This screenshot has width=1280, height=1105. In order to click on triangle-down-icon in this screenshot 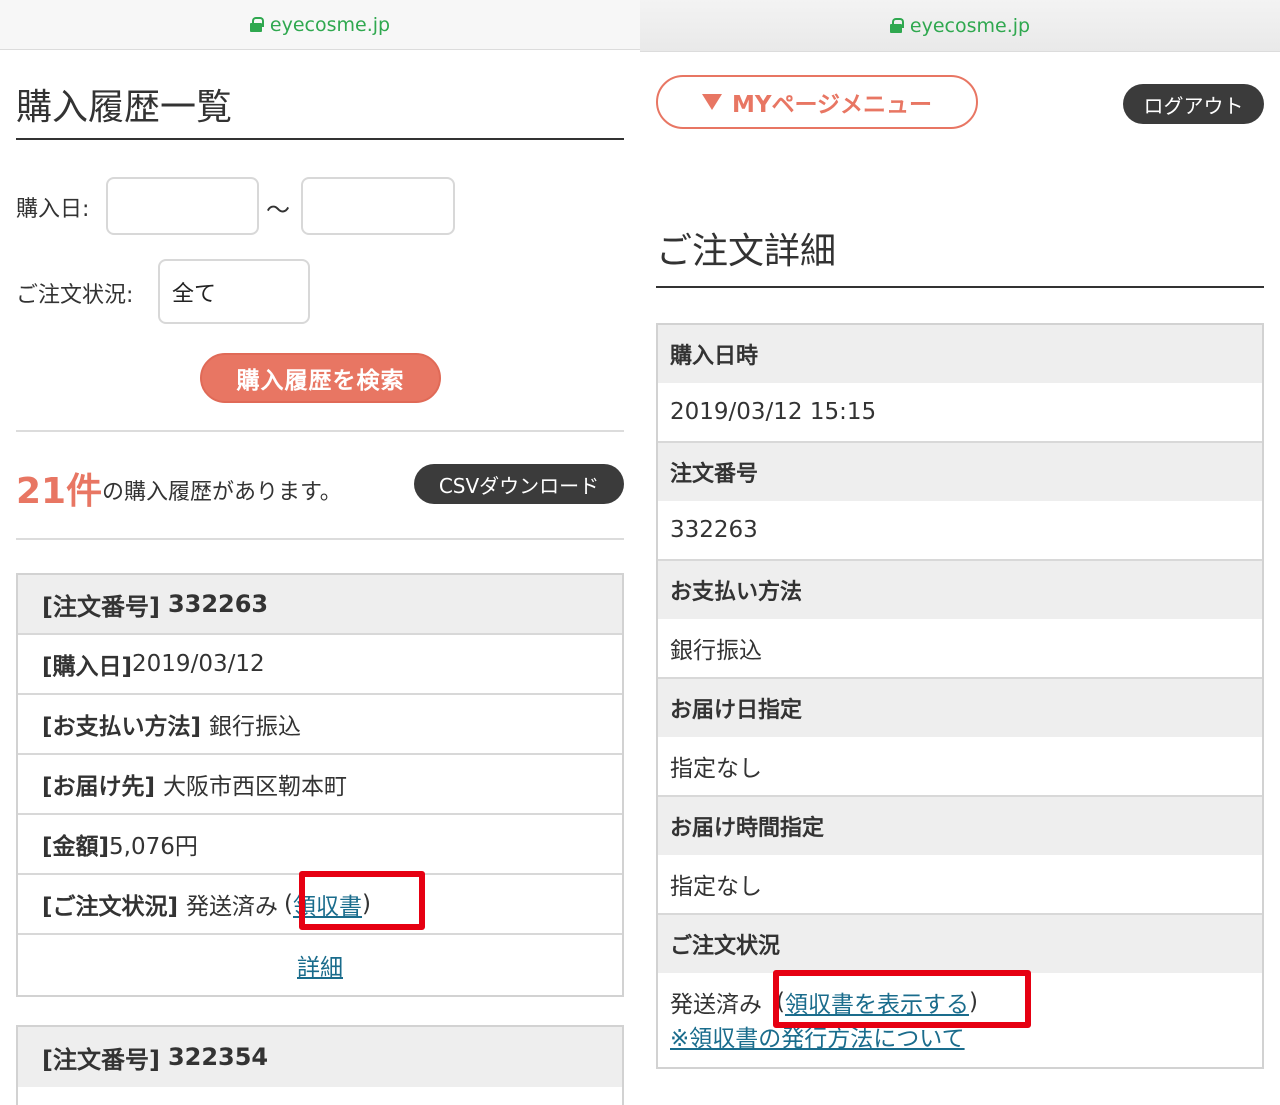, I will do `click(711, 102)`.